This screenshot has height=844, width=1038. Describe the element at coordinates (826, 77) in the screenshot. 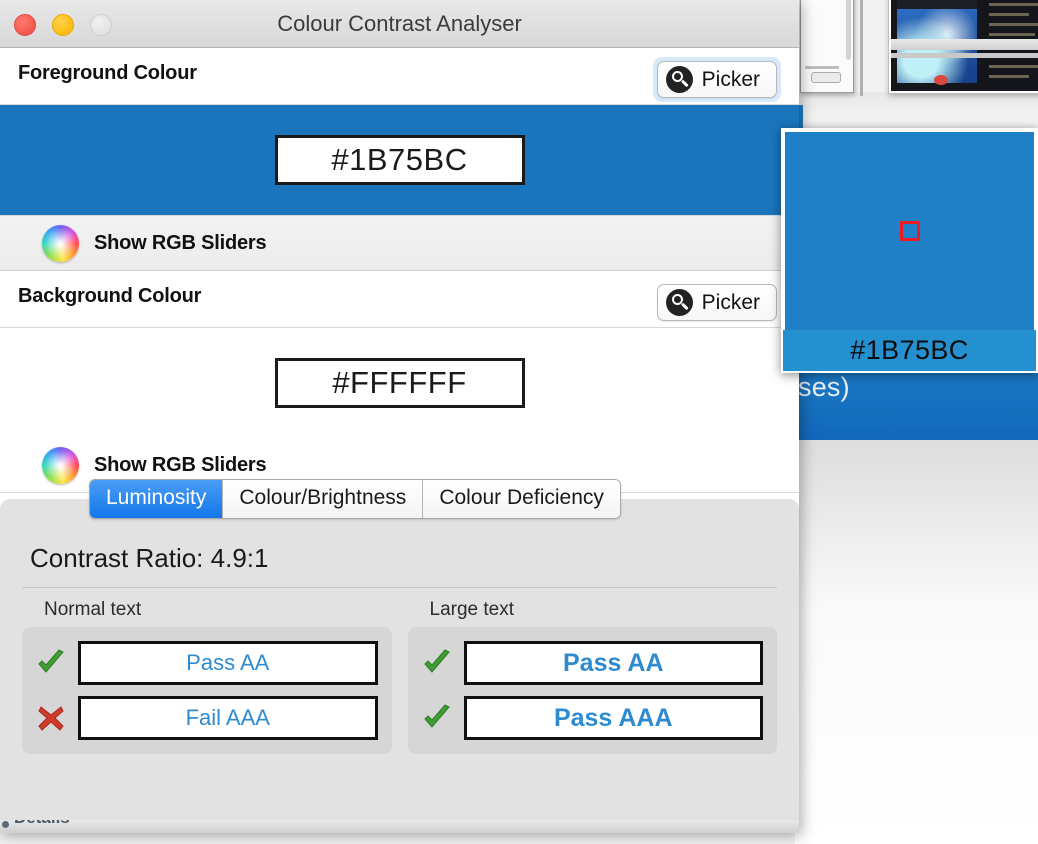

I see `background-dialog-button` at that location.